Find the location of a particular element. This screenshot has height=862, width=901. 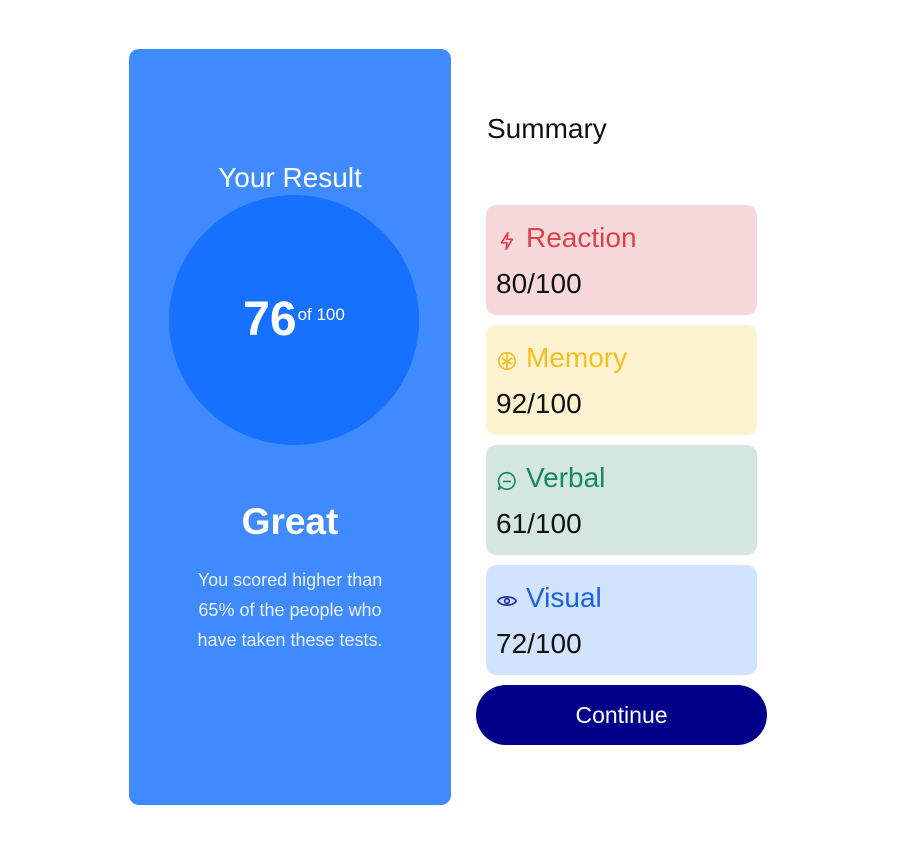

score-of-label: of 100 is located at coordinates (321, 314).